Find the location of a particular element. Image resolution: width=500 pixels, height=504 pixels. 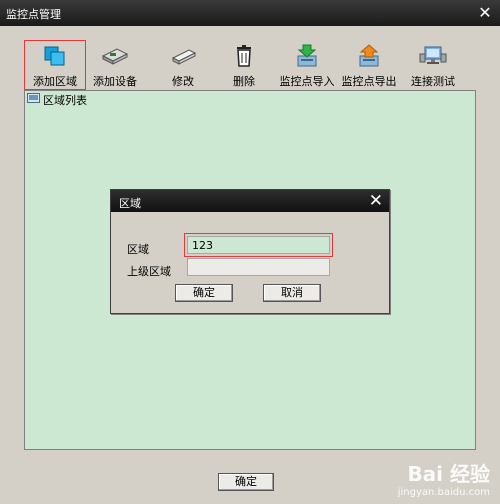

tree-root-icon is located at coordinates (33, 98).